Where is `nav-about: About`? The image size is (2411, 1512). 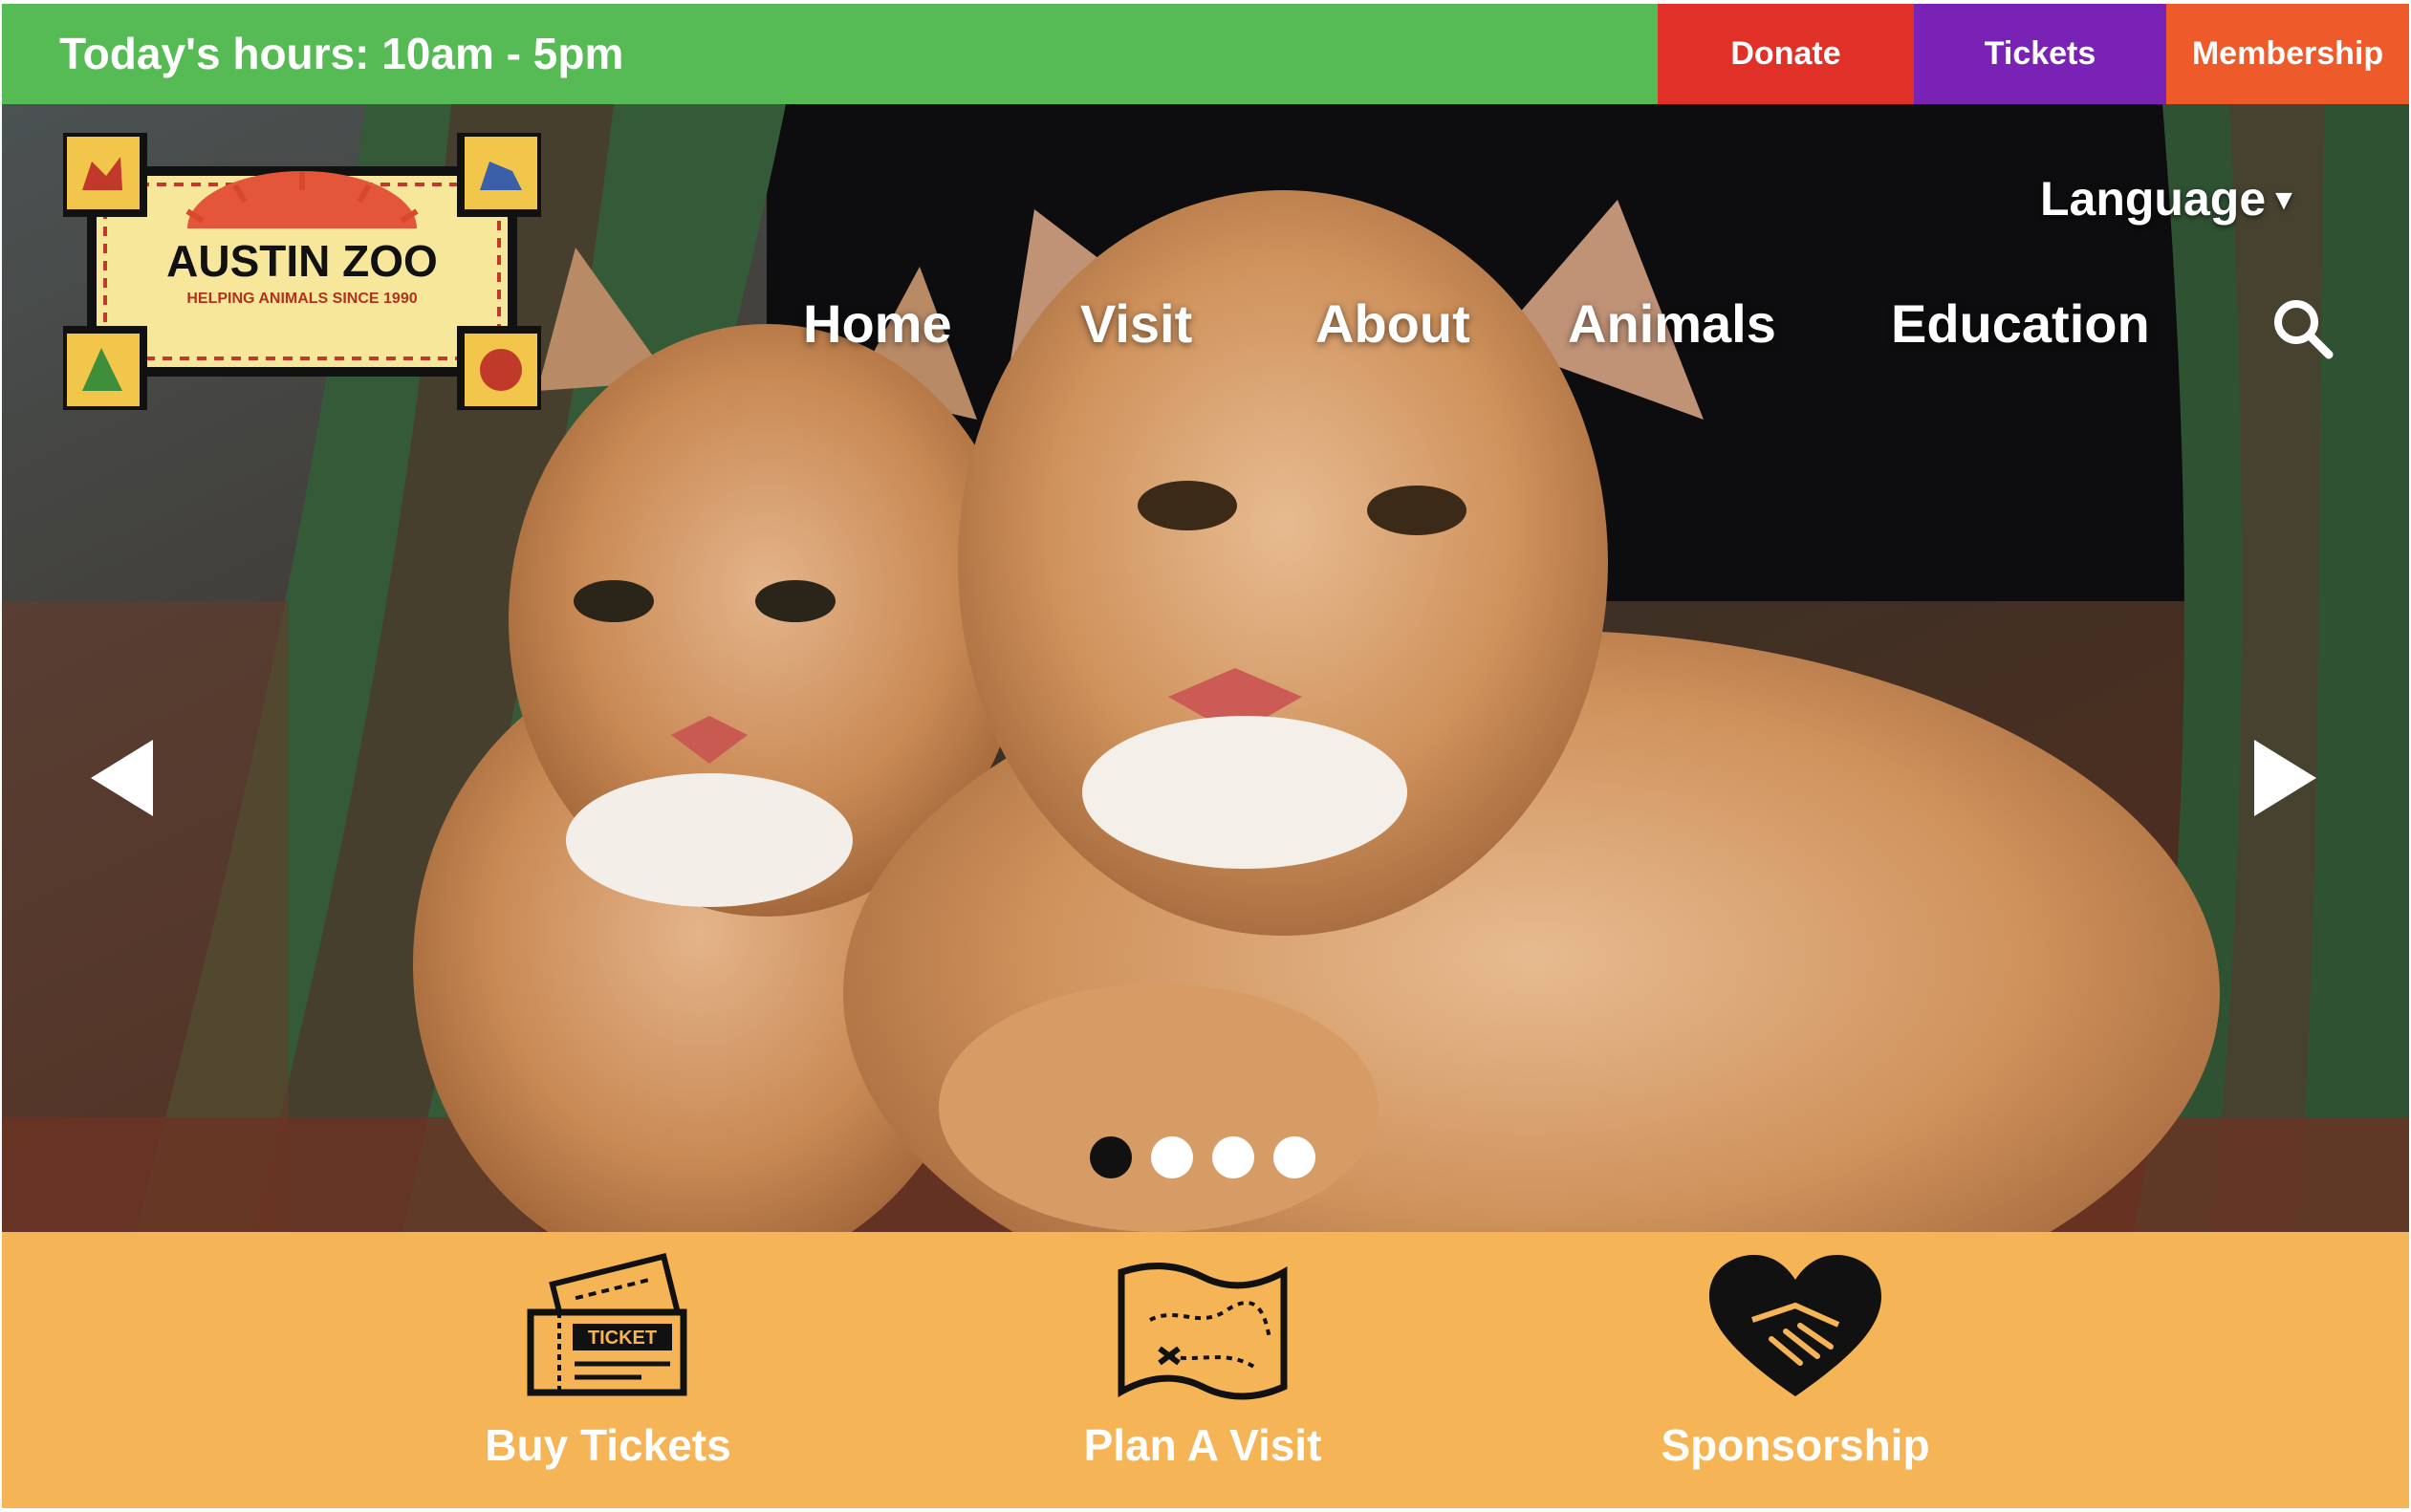 nav-about: About is located at coordinates (1393, 324).